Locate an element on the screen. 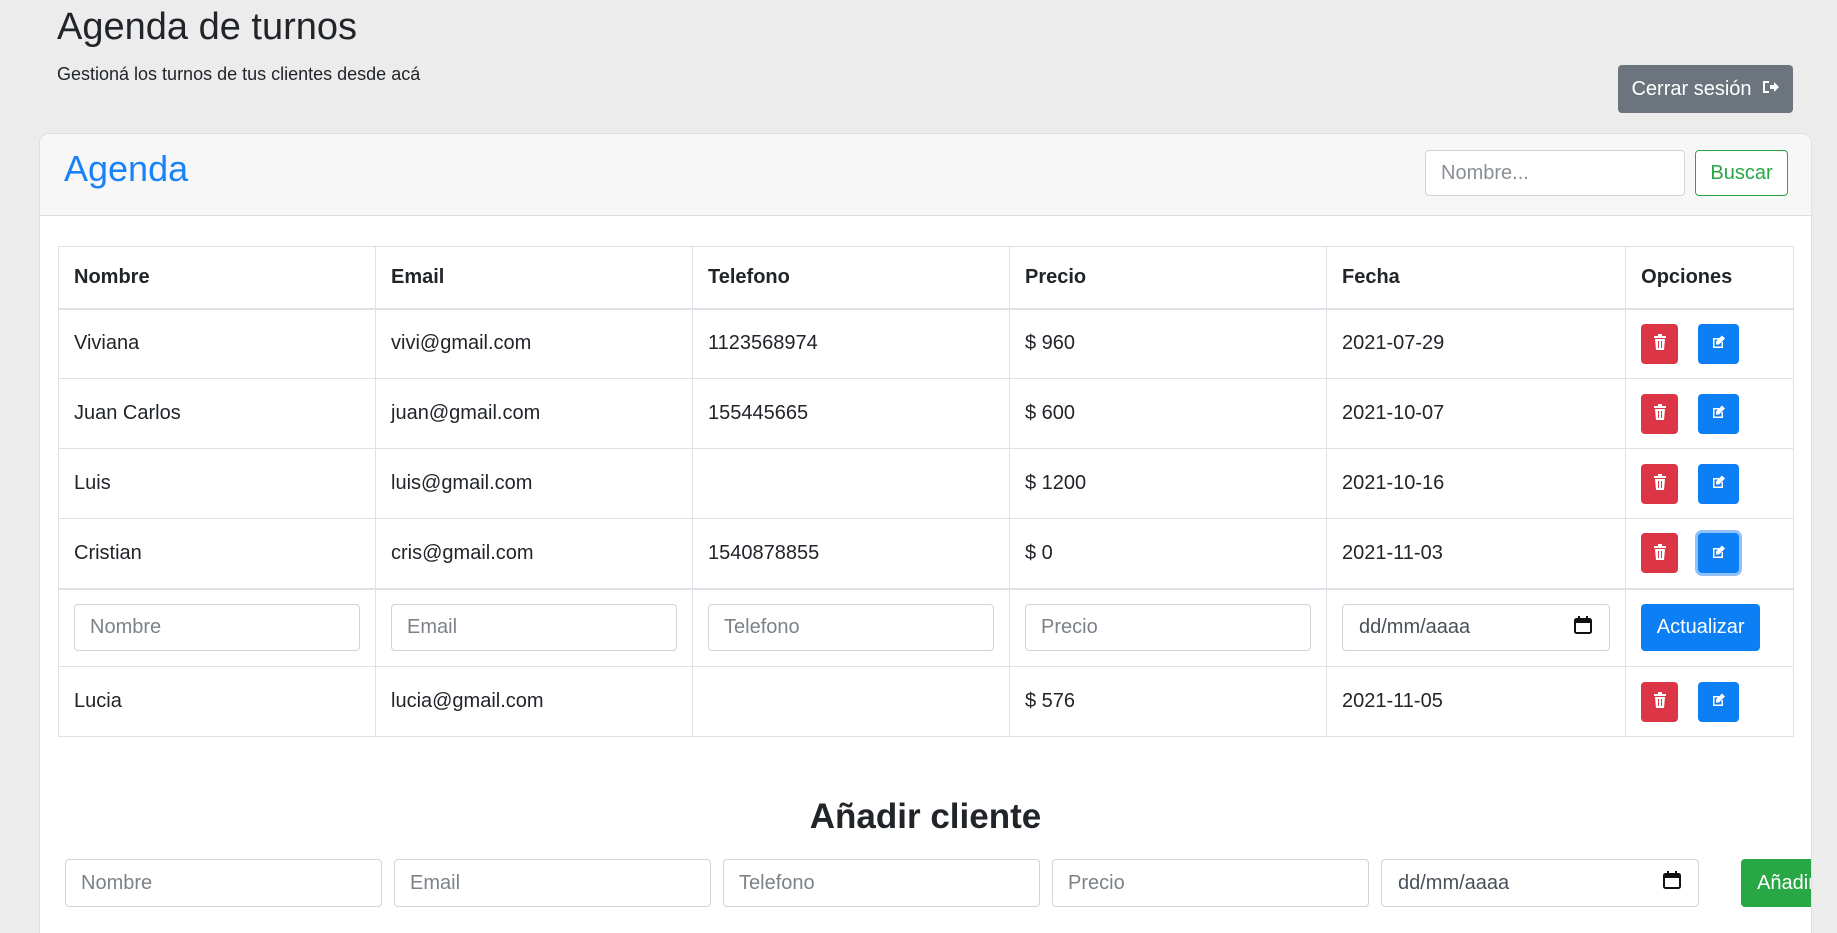  edit-cell-nombre is located at coordinates (217, 627).